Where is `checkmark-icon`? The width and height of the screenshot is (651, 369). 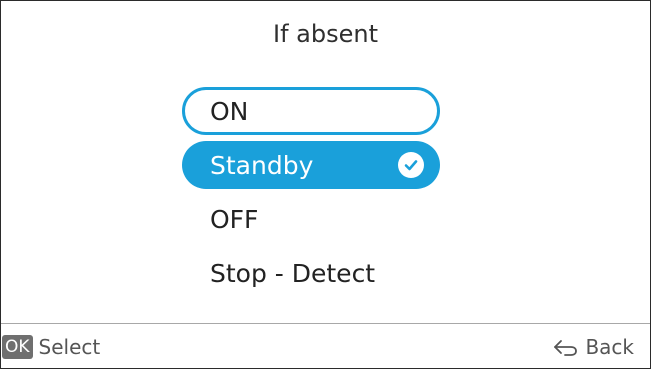 checkmark-icon is located at coordinates (411, 165).